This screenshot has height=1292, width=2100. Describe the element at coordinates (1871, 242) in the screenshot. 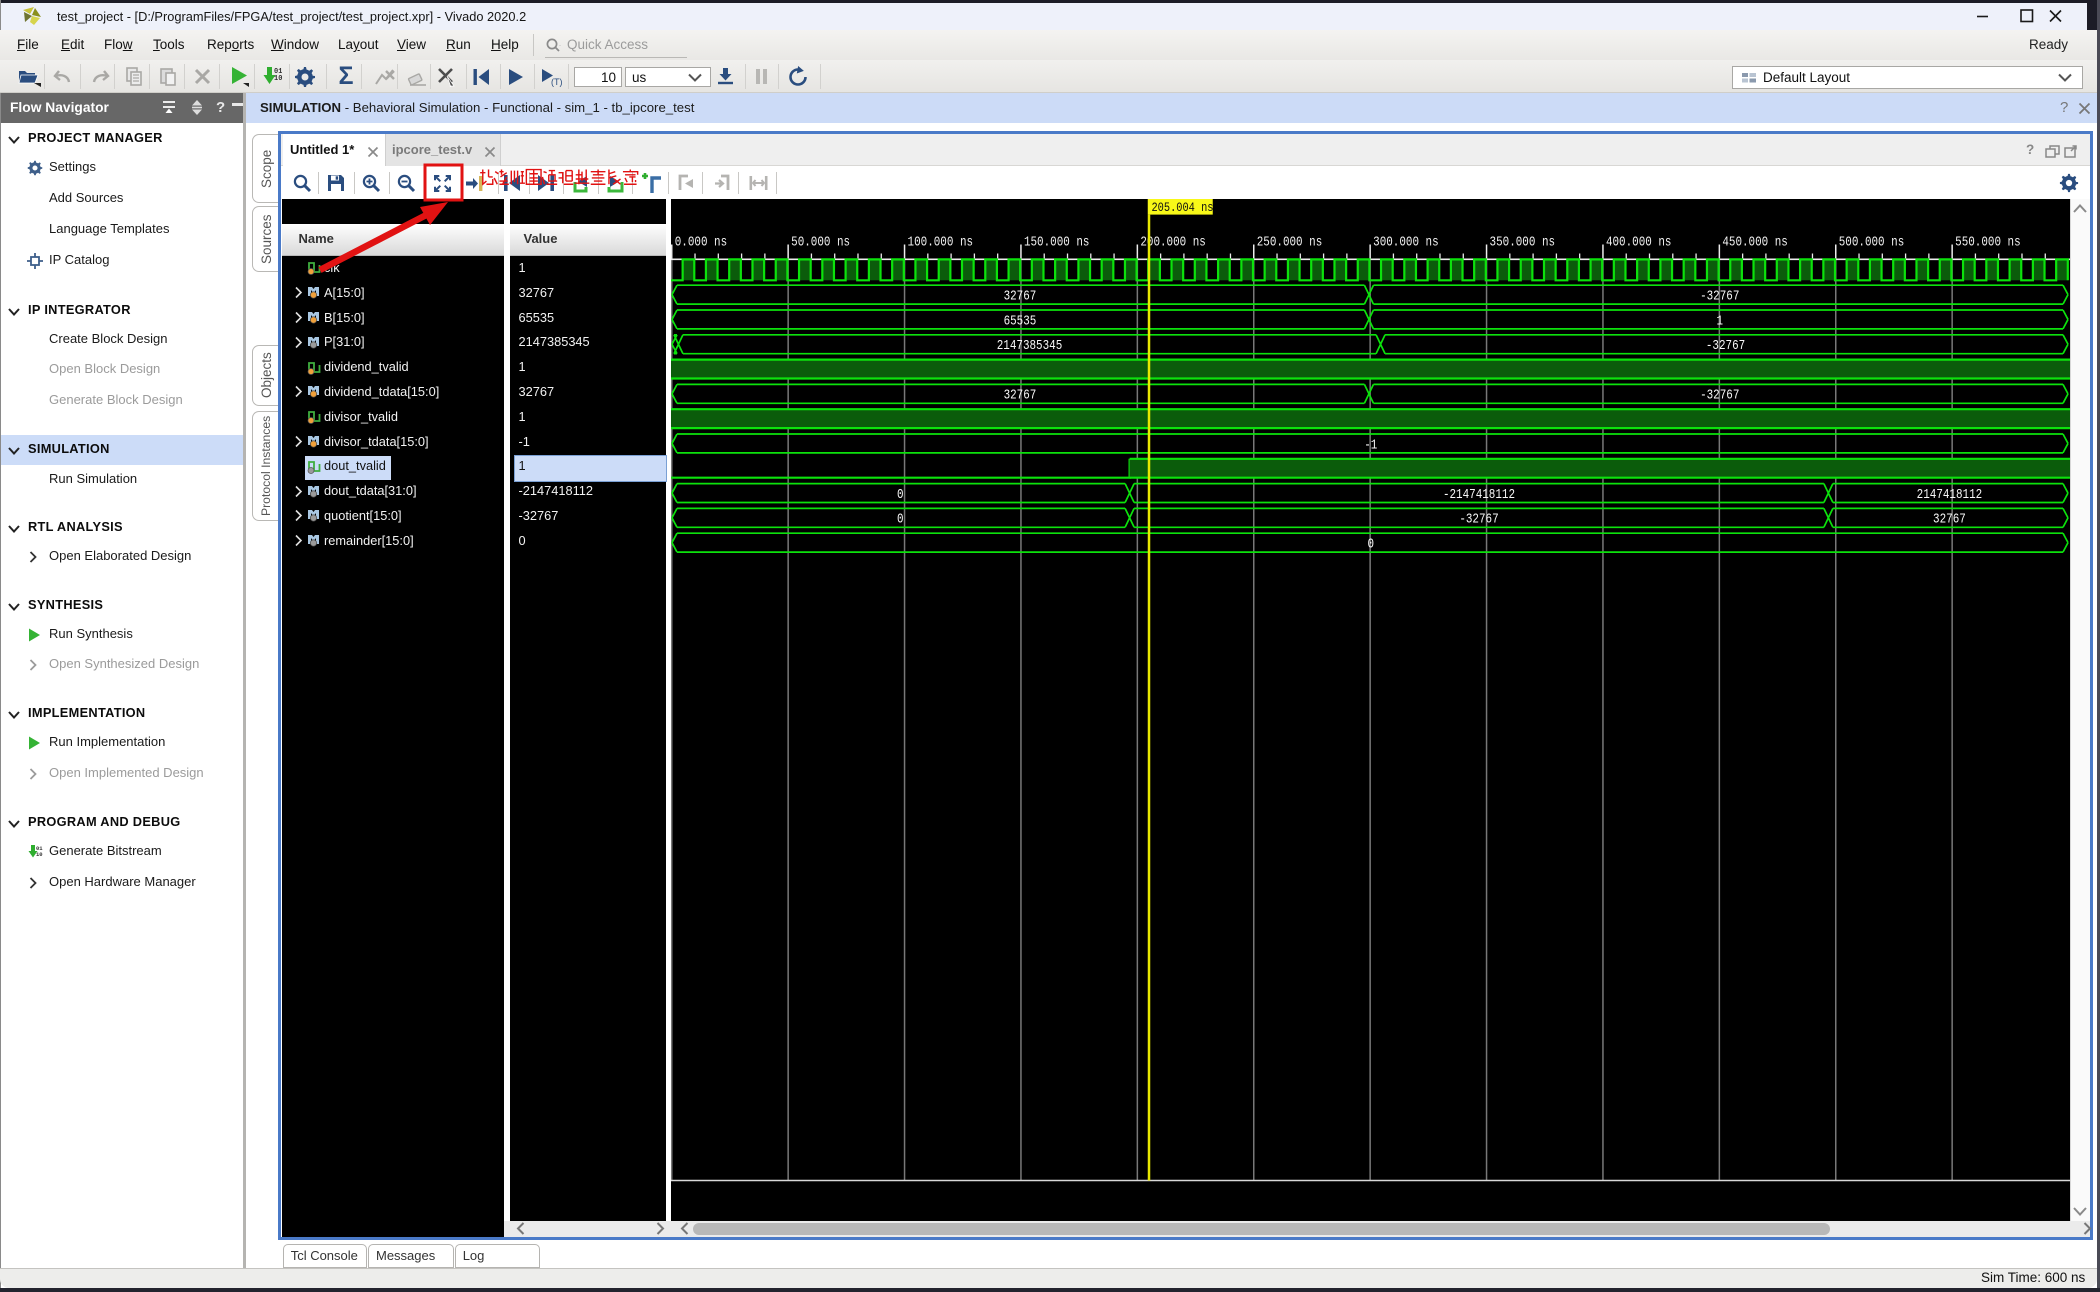

I see `svg-text: 500.000 ns` at that location.